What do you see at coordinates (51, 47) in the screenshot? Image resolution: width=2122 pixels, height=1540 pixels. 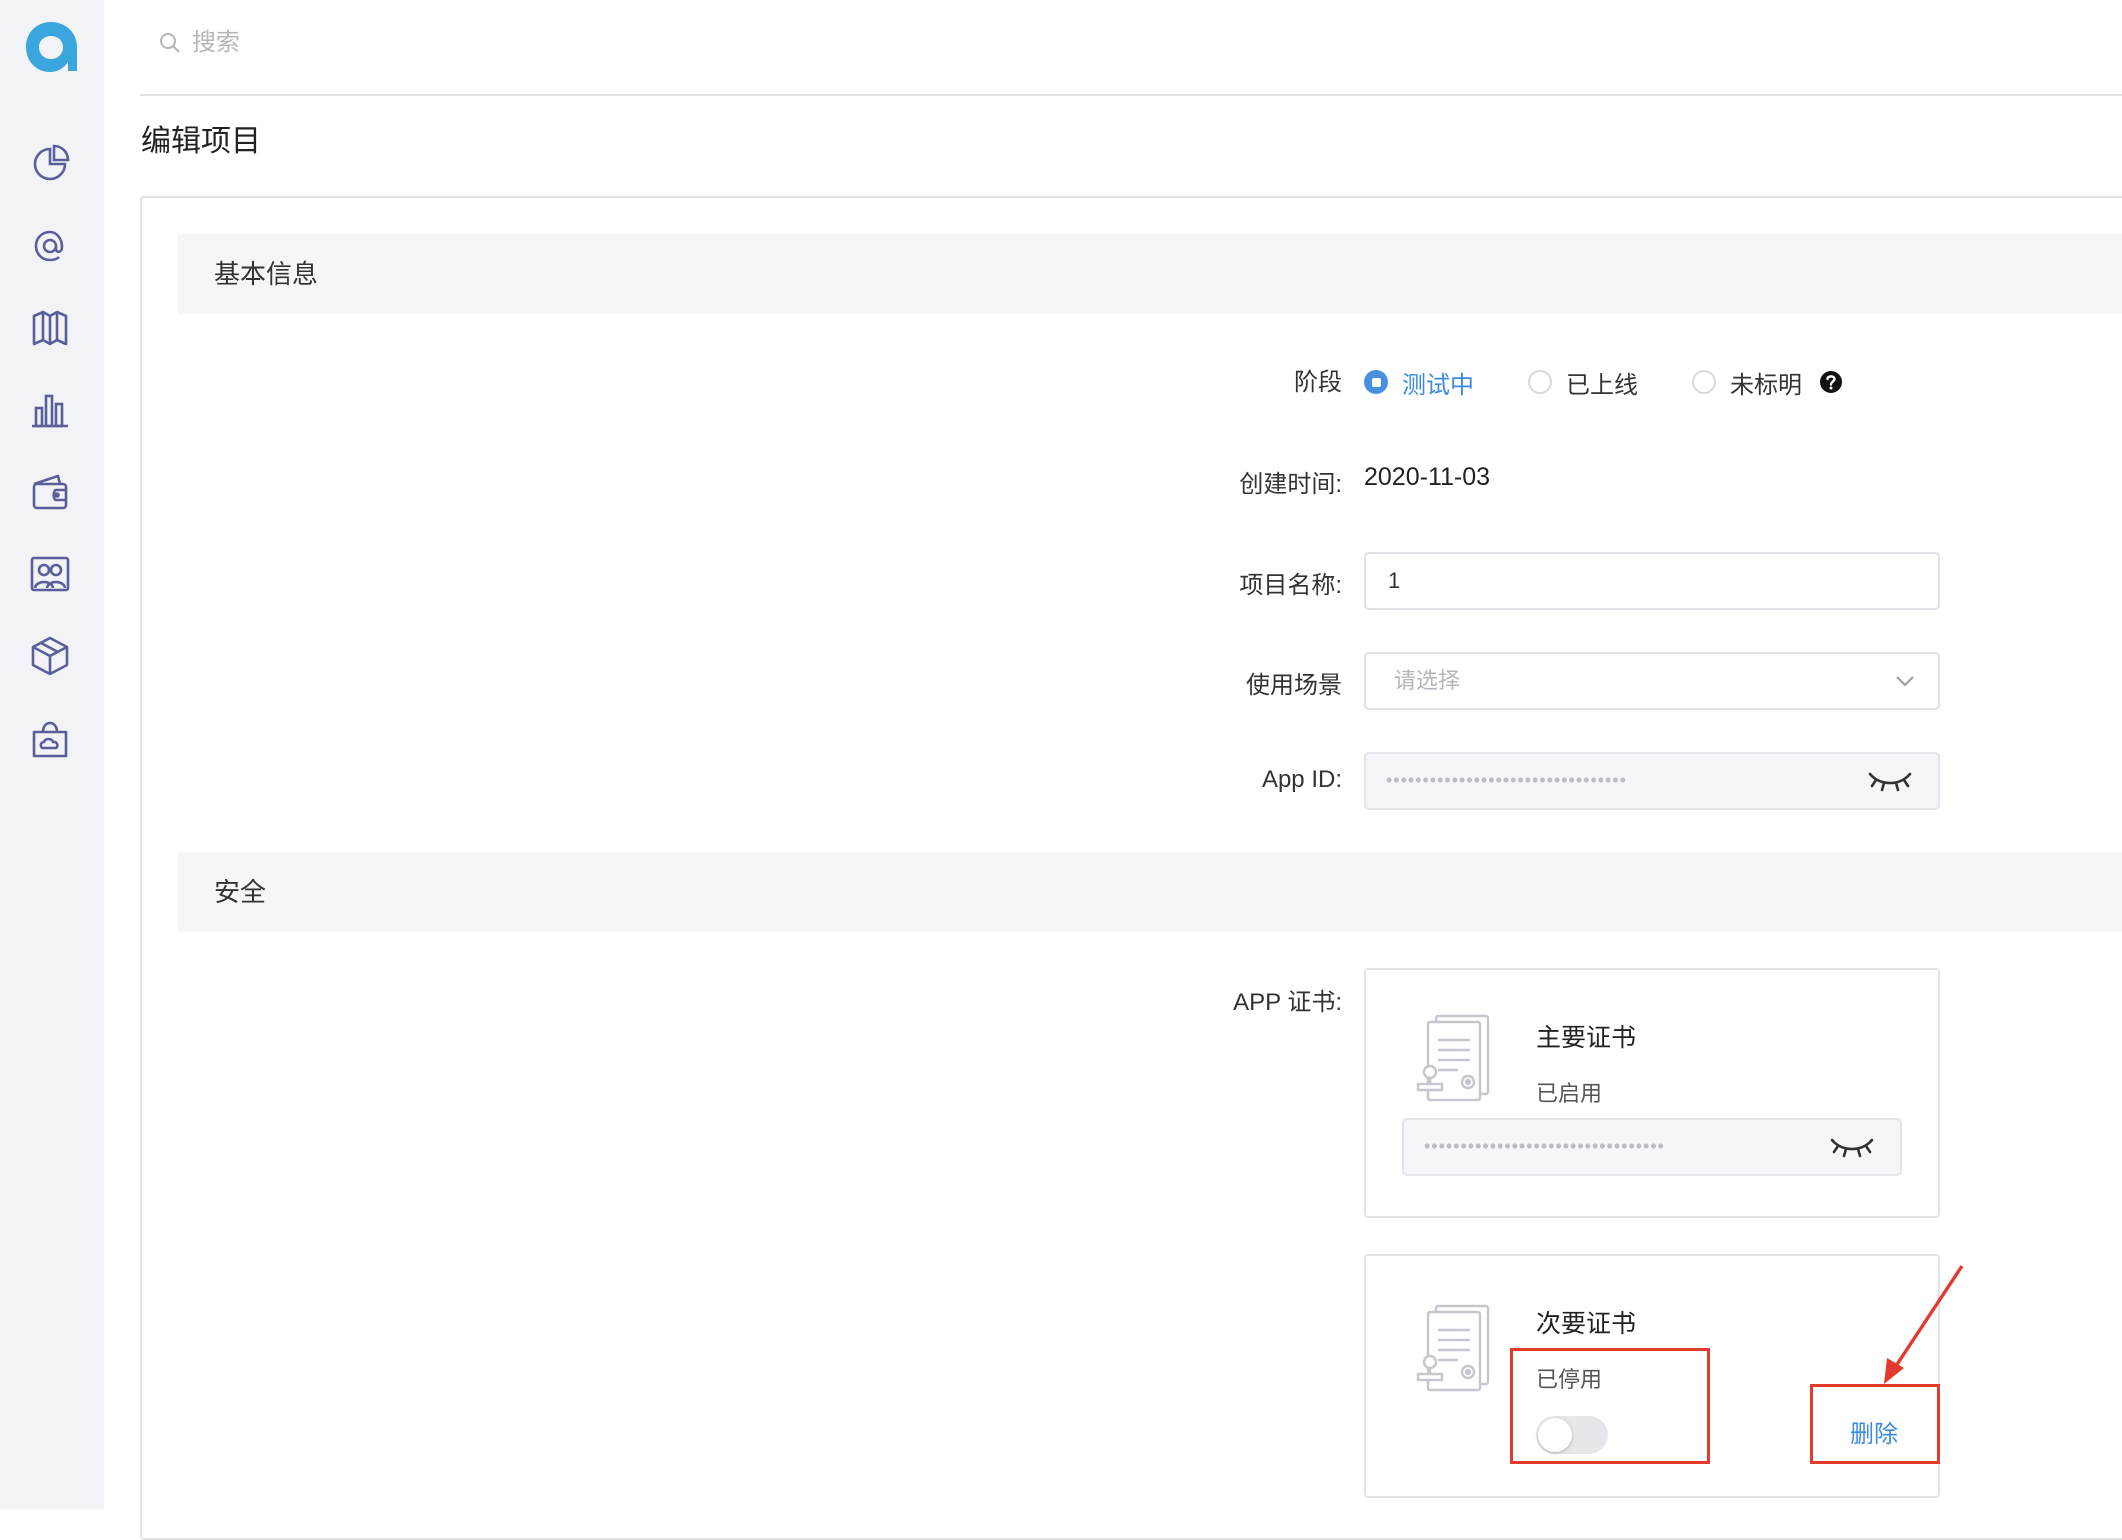 I see `app-logo` at bounding box center [51, 47].